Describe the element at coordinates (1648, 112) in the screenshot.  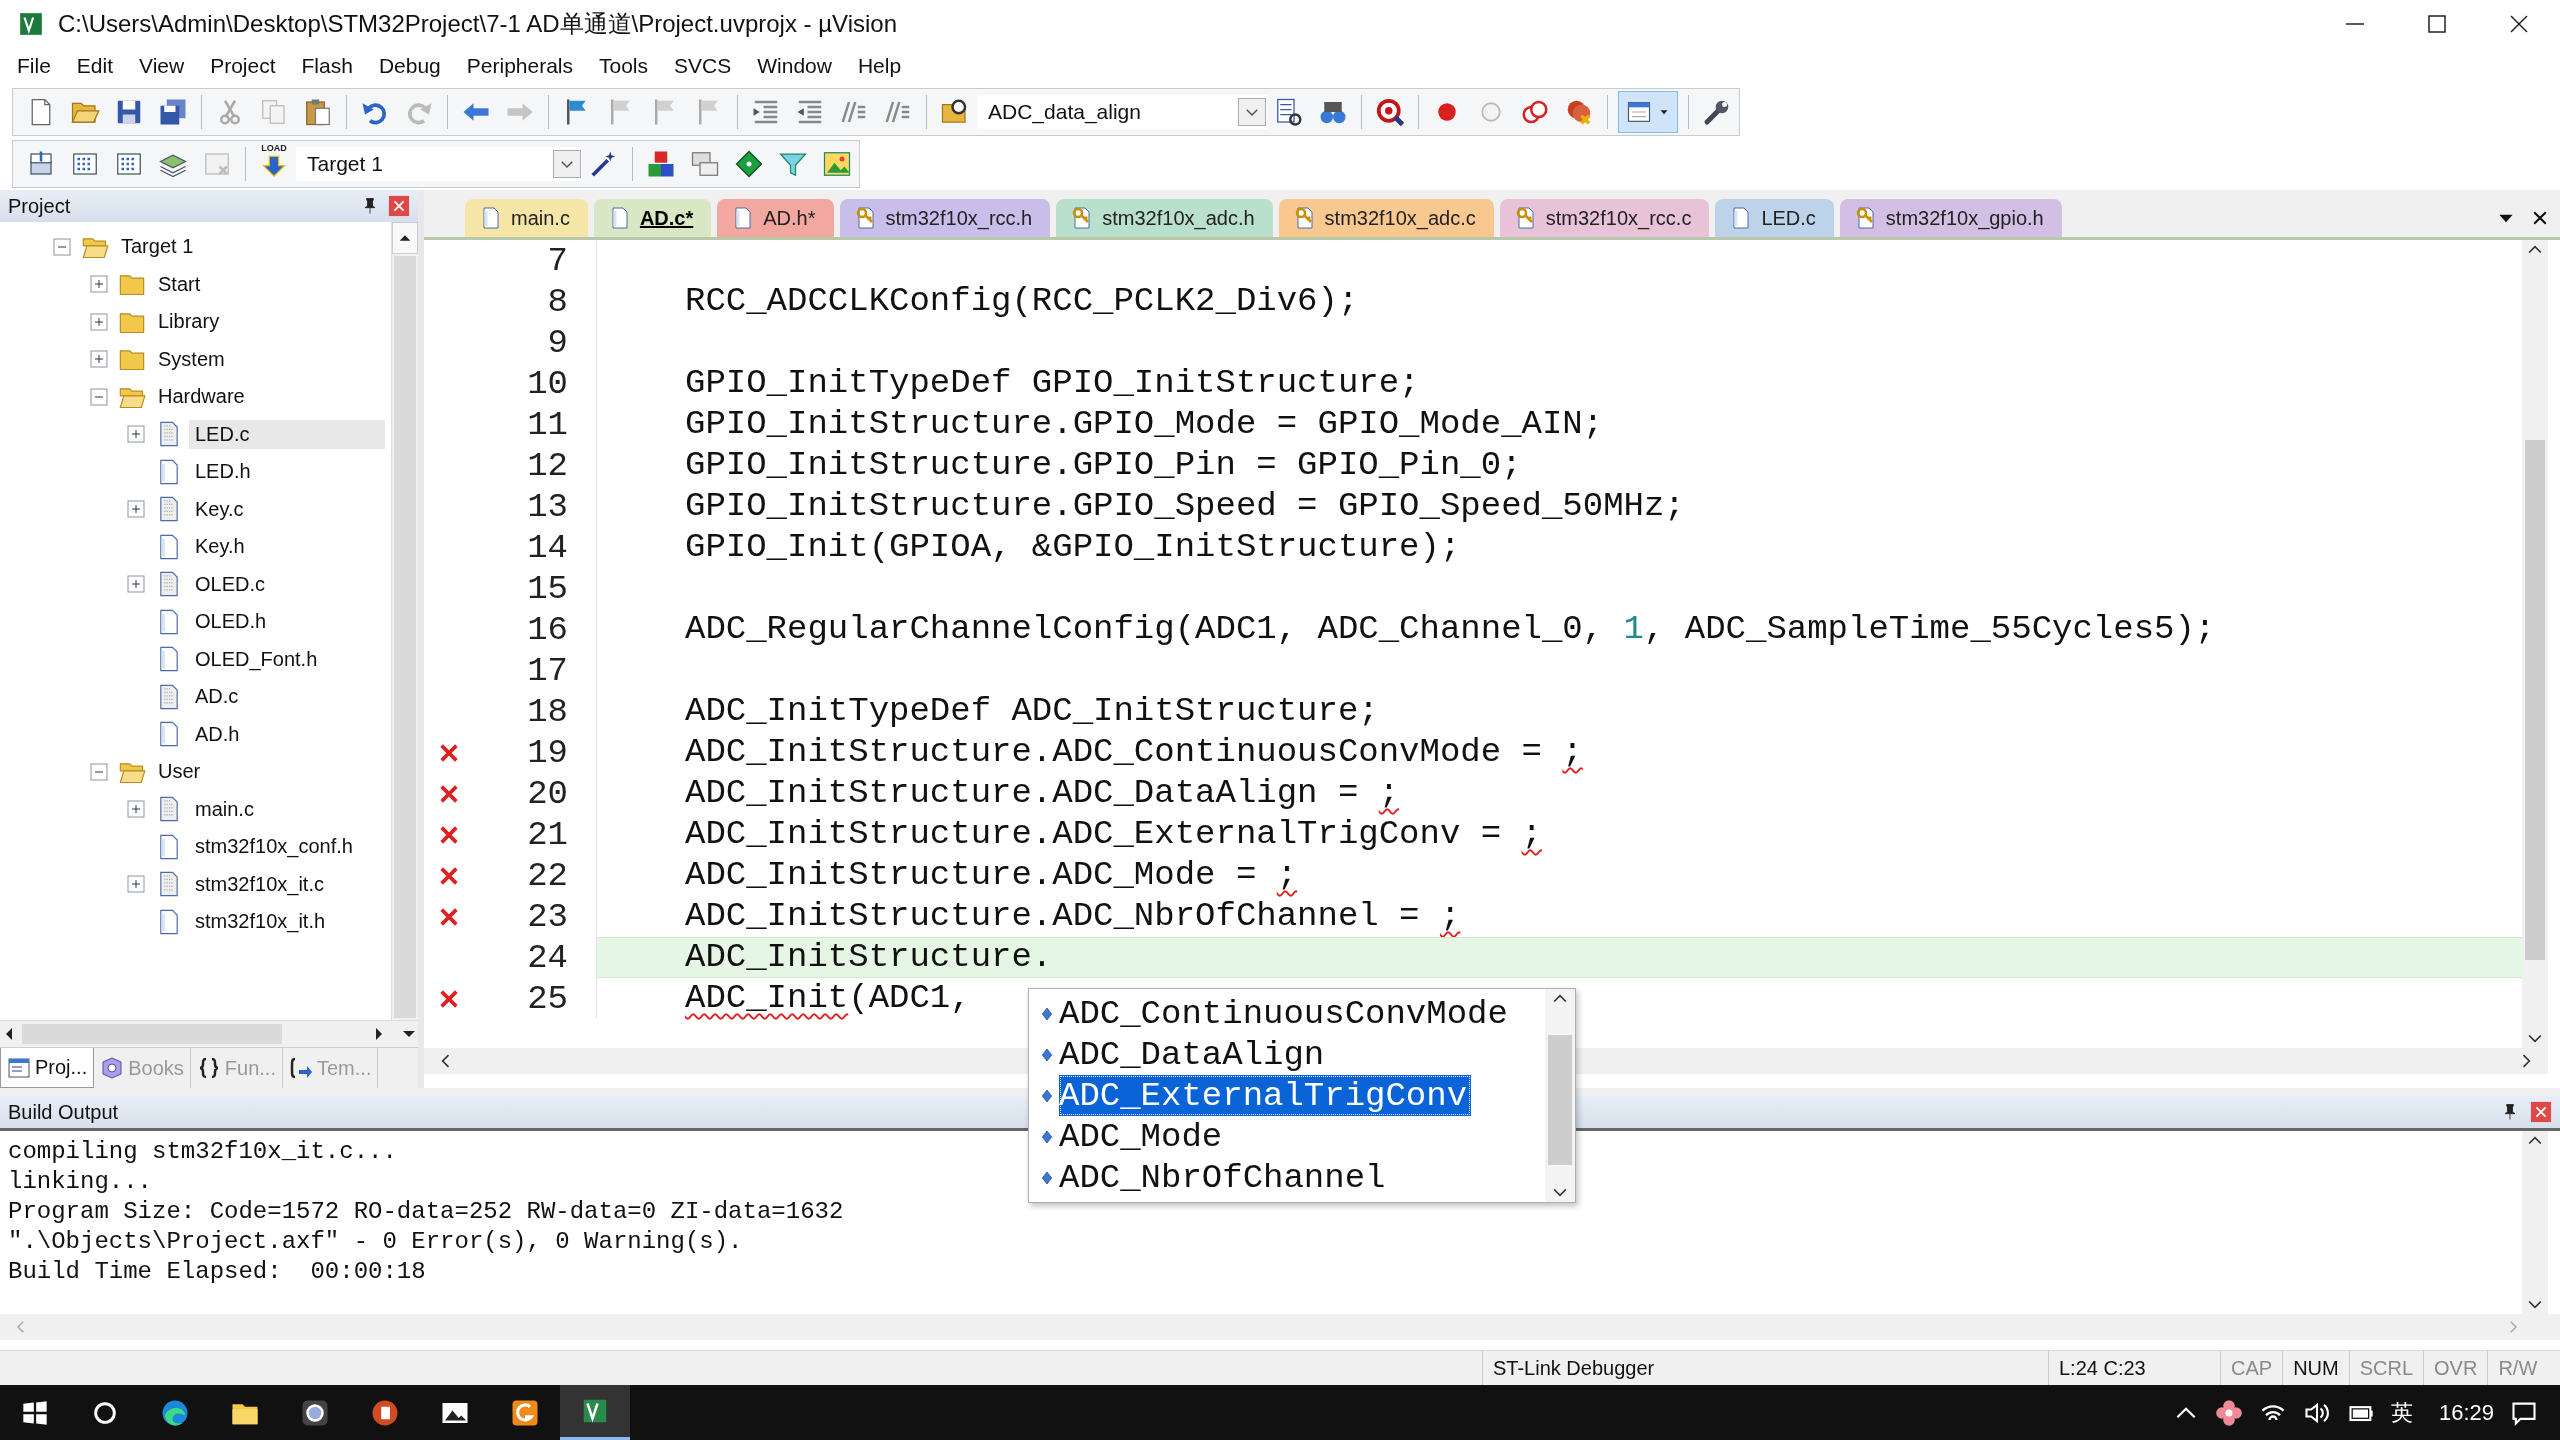
I see `window-layout-button` at that location.